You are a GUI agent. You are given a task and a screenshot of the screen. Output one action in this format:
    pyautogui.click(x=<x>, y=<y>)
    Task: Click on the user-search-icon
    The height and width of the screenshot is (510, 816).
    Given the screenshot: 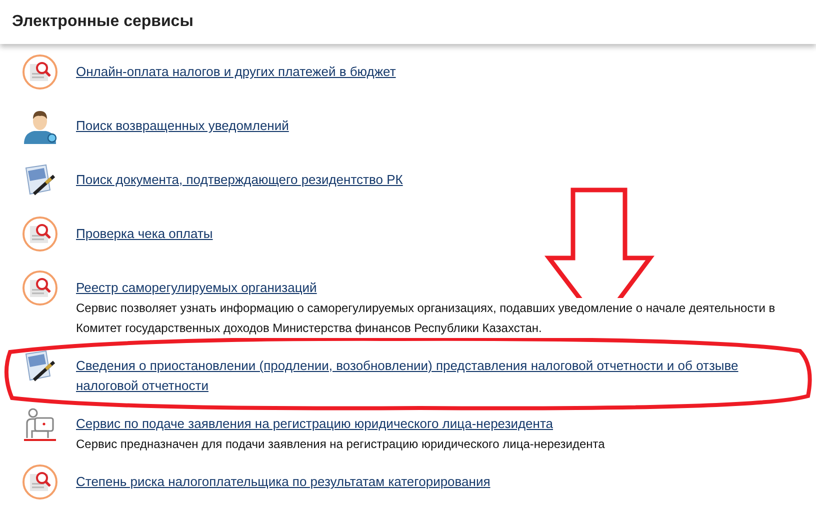 What is the action you would take?
    pyautogui.click(x=40, y=126)
    